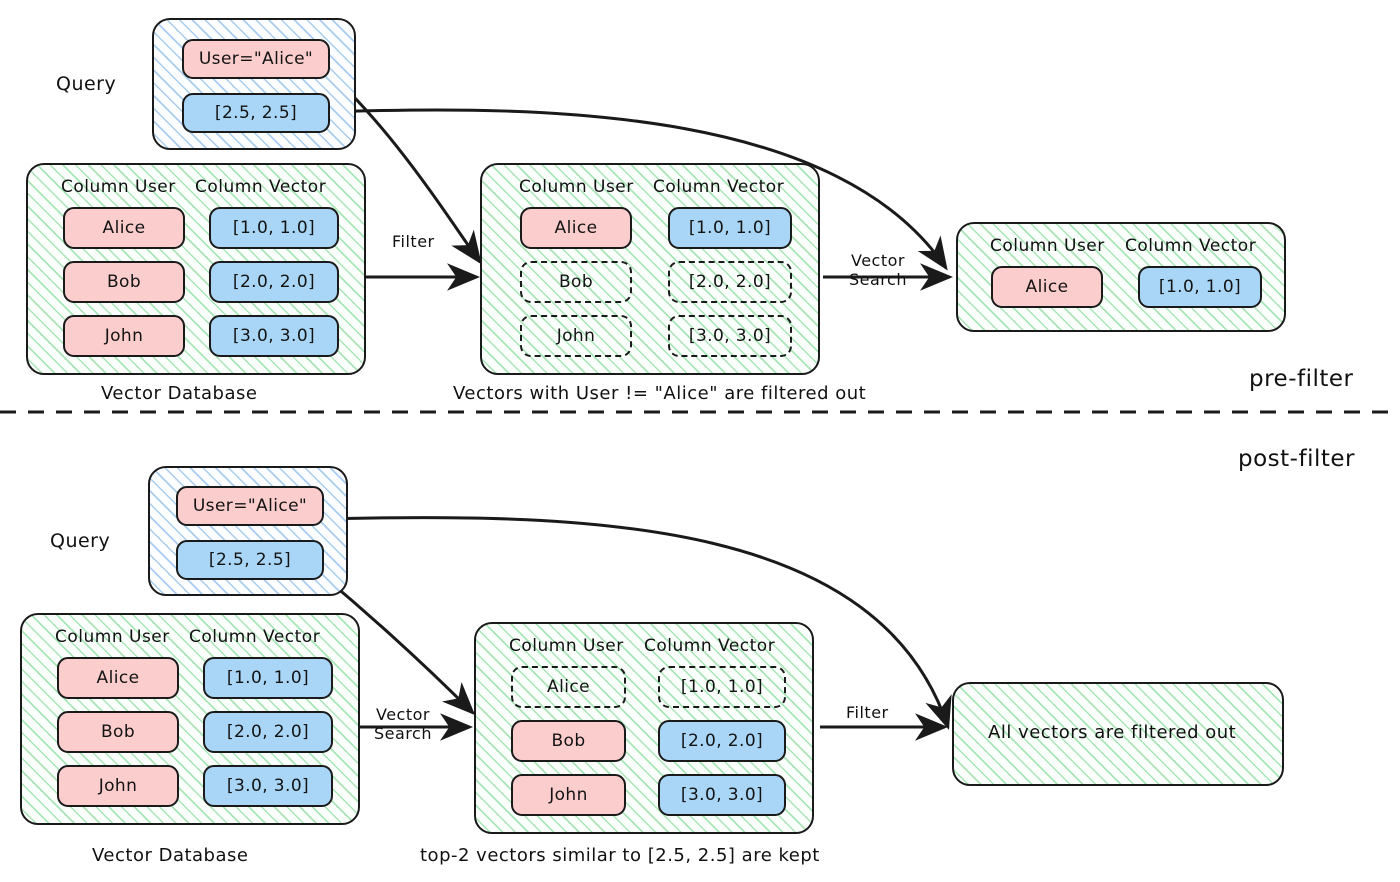 The width and height of the screenshot is (1400, 882). Describe the element at coordinates (118, 187) in the screenshot. I see `column-header-user-pre-db: Column User` at that location.